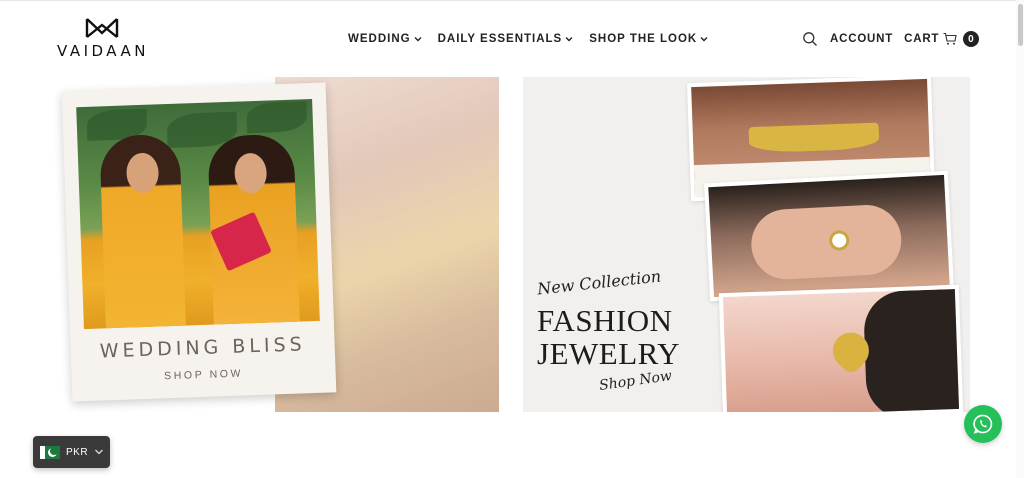  What do you see at coordinates (1020, 25) in the screenshot?
I see `scrollbar-thumb` at bounding box center [1020, 25].